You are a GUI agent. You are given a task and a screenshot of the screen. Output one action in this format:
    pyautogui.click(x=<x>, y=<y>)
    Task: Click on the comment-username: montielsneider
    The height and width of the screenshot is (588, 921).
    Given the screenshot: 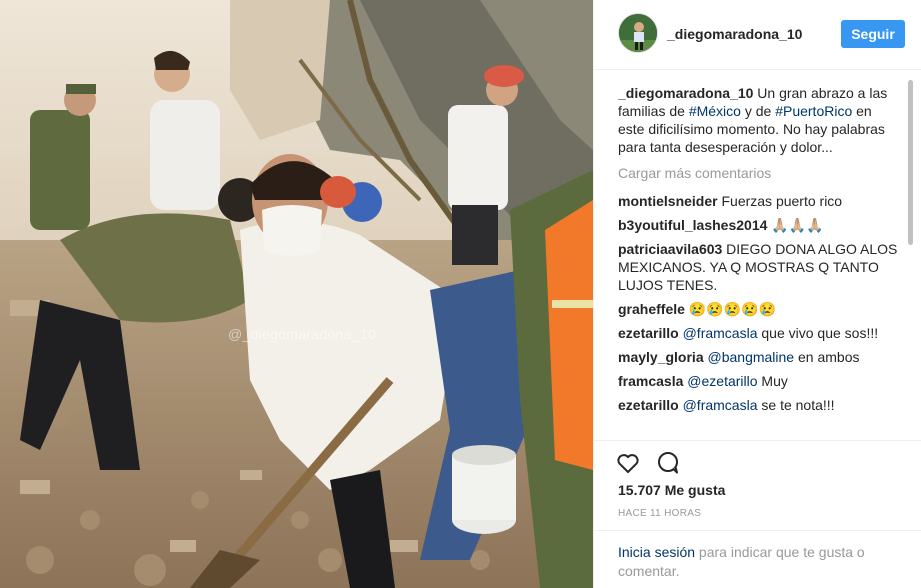 What is the action you would take?
    pyautogui.click(x=668, y=201)
    